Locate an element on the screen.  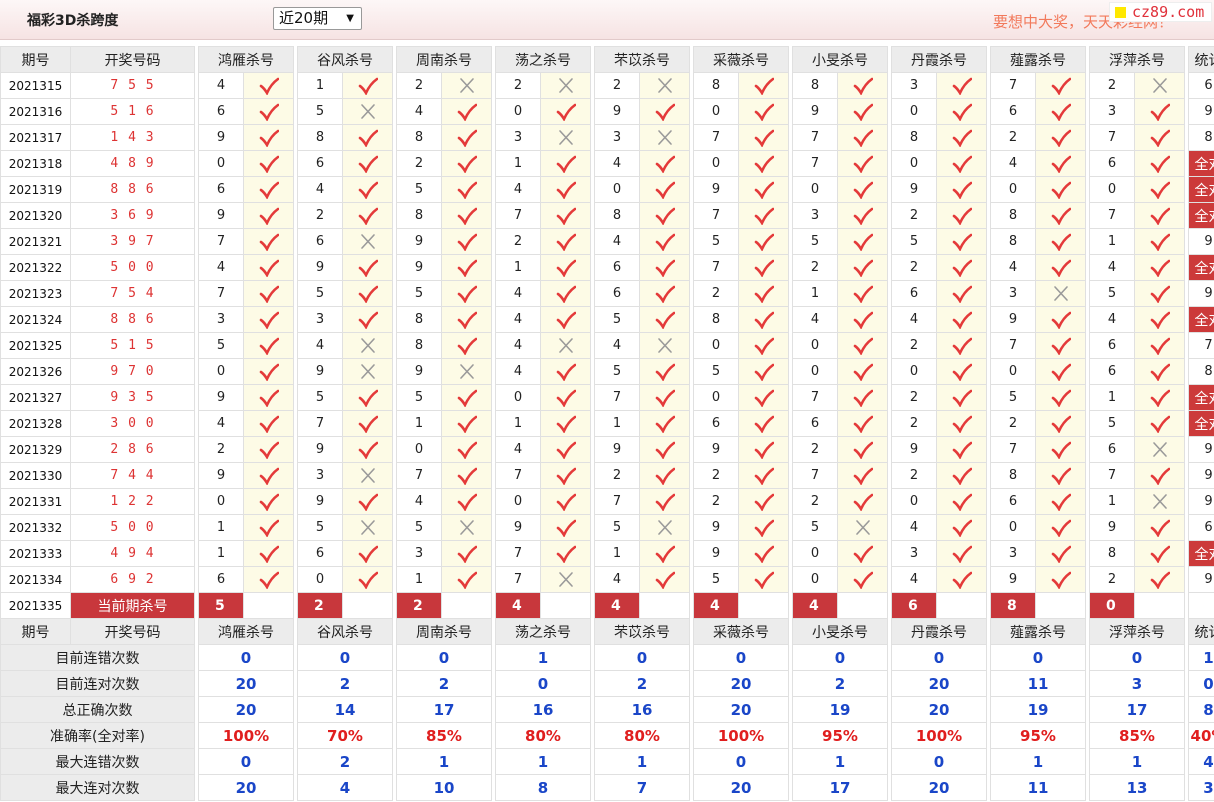
site-logo: cz89.com is located at coordinates (1160, 12).